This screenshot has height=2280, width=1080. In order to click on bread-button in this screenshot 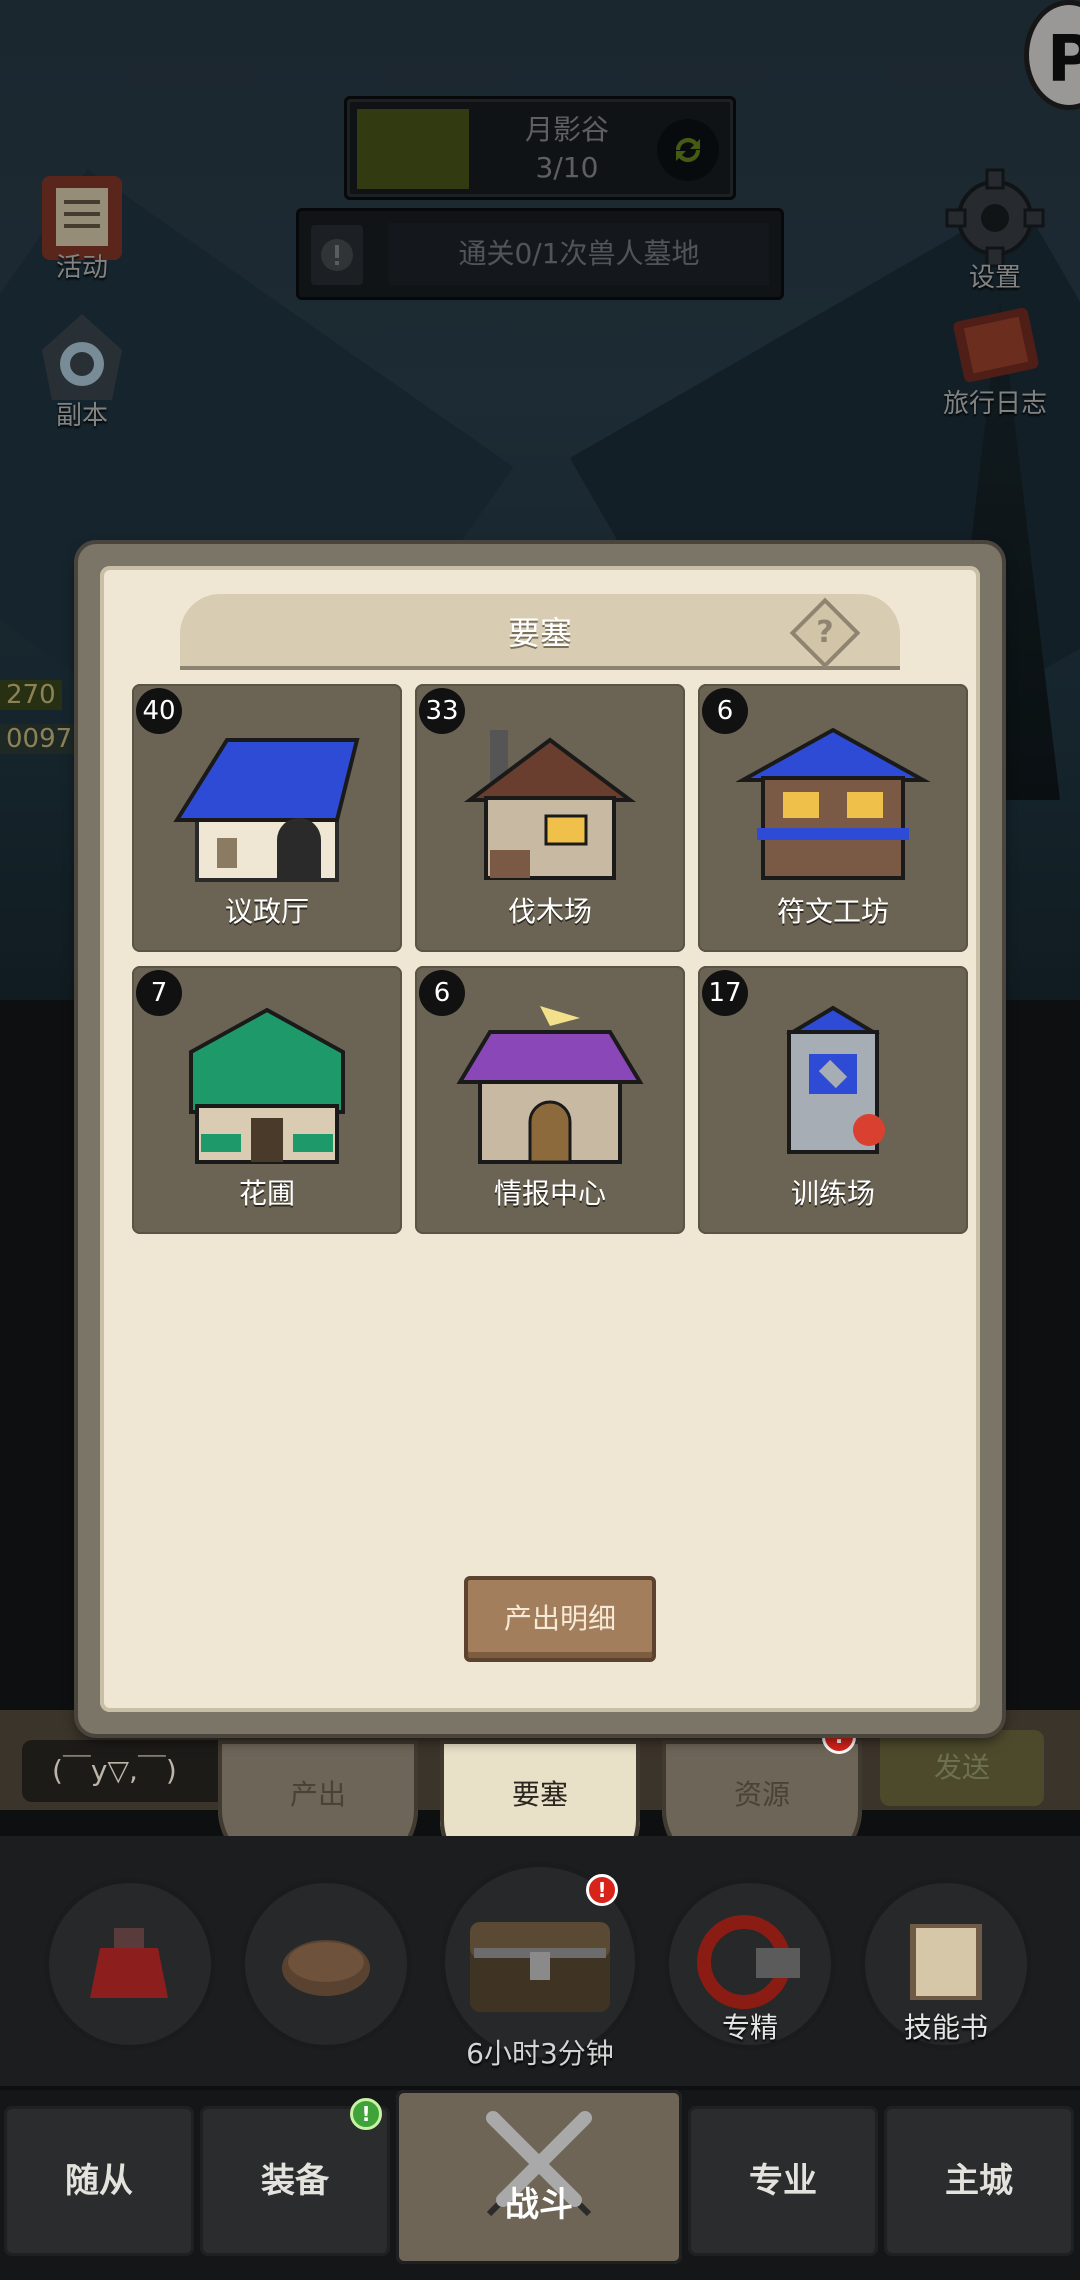, I will do `click(326, 1964)`.